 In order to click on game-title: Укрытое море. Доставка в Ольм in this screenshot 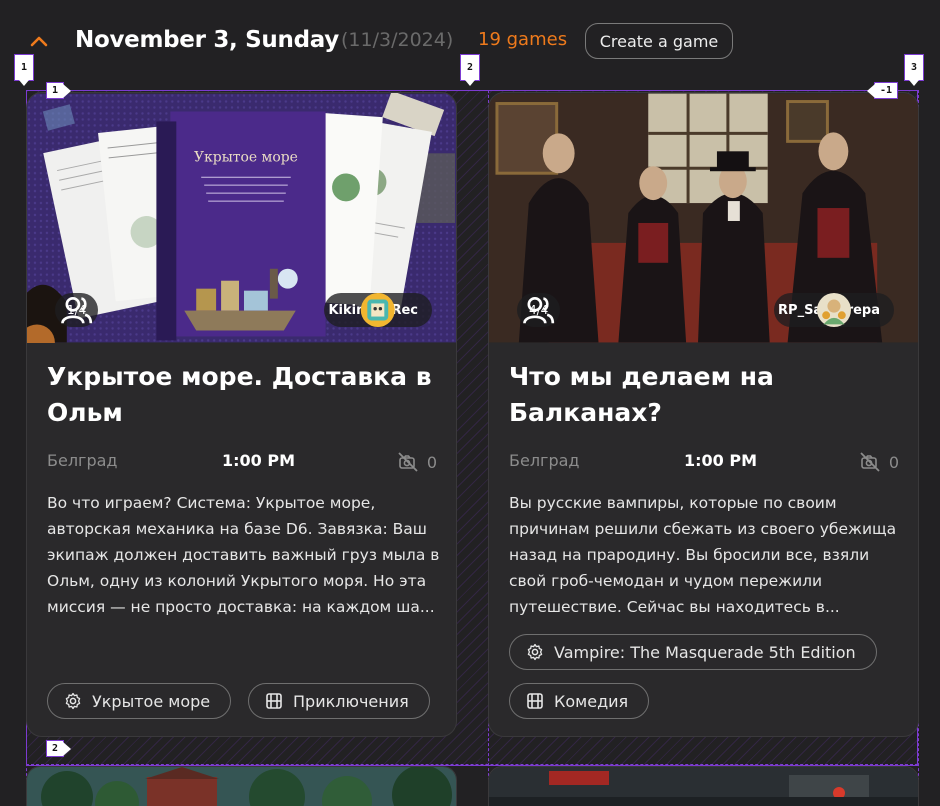, I will do `click(242, 395)`.